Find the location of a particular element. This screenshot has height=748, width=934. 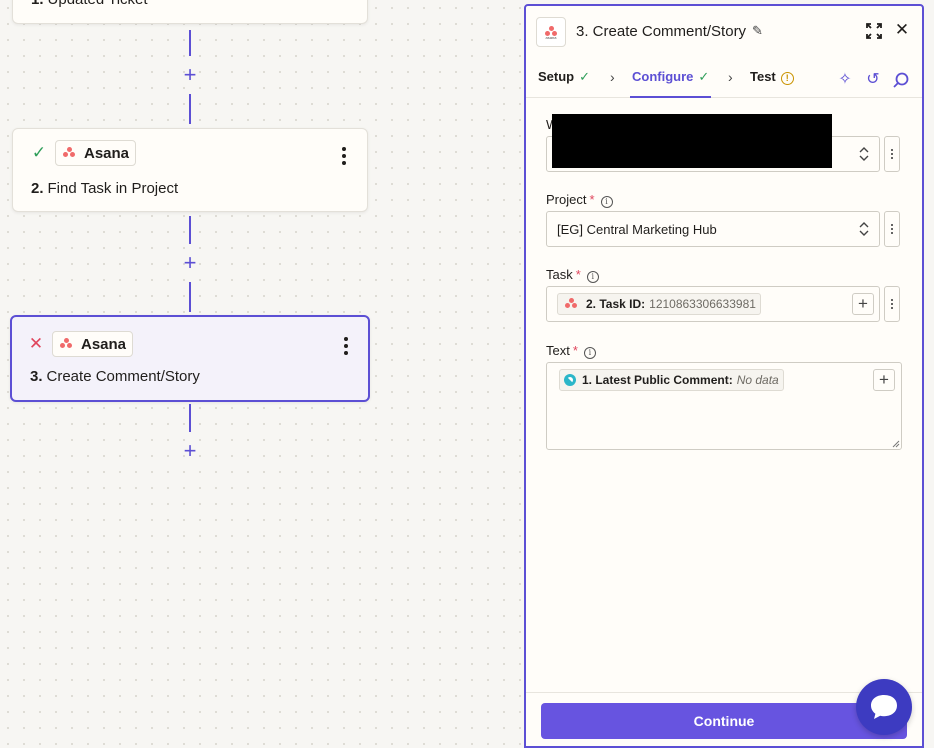

task-input: 2. Task ID: 1210863306633981 + is located at coordinates (713, 304).